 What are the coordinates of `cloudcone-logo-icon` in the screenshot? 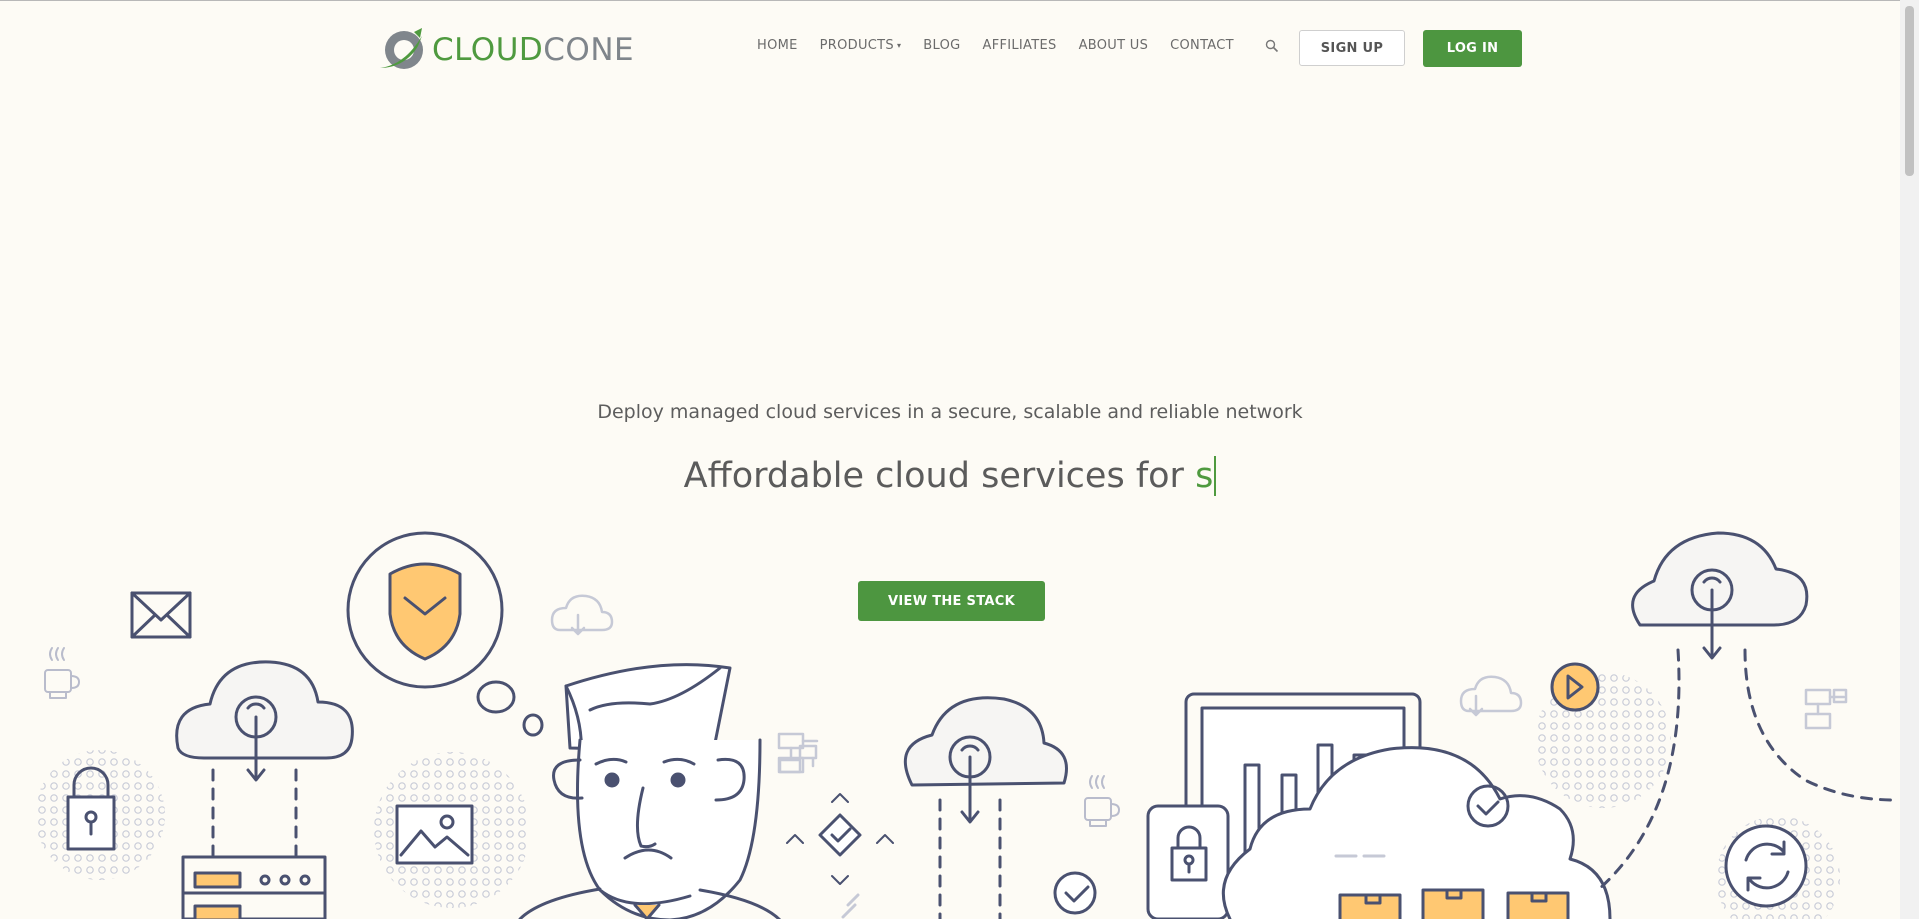 It's located at (401, 48).